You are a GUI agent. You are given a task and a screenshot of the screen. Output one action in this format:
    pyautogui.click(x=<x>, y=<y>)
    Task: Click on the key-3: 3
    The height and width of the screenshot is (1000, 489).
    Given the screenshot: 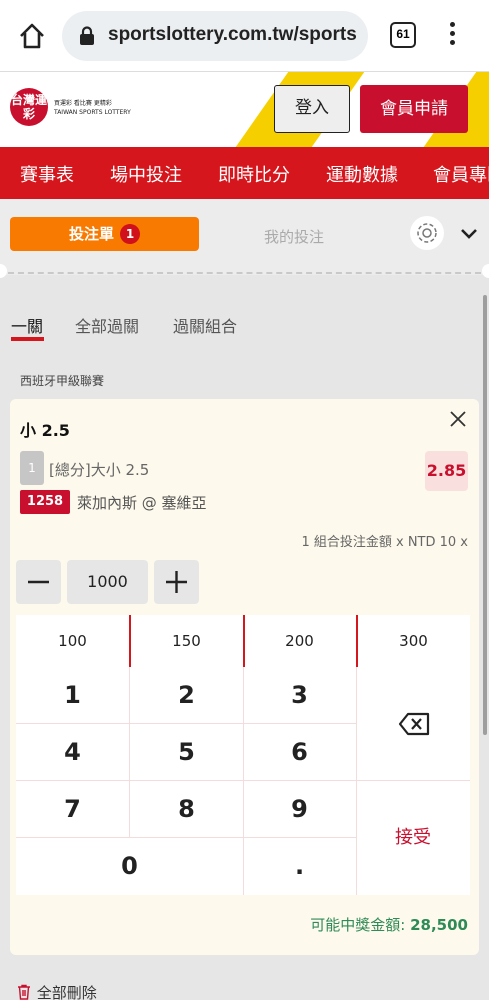 What is the action you would take?
    pyautogui.click(x=299, y=695)
    